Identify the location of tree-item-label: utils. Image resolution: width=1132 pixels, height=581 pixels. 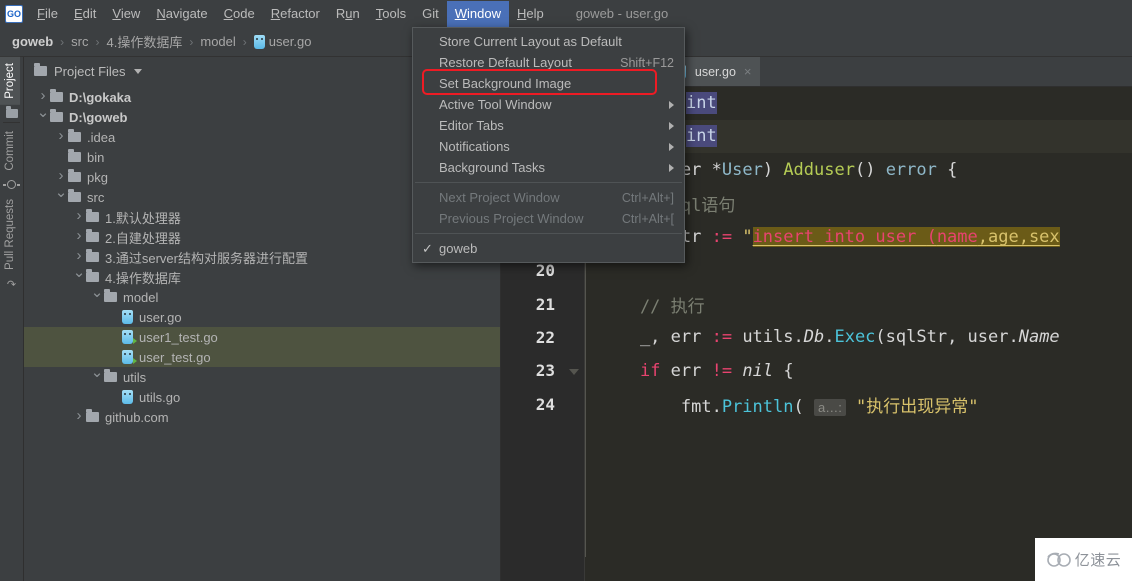
(135, 377).